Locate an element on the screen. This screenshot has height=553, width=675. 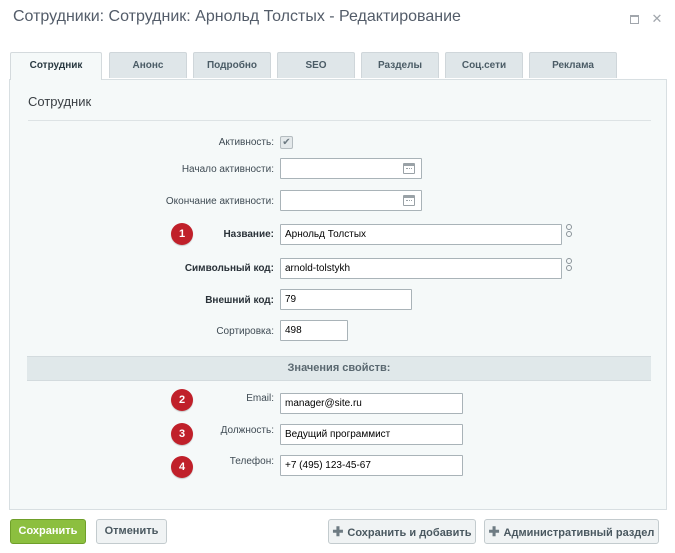
name-label: Название: is located at coordinates (248, 234).